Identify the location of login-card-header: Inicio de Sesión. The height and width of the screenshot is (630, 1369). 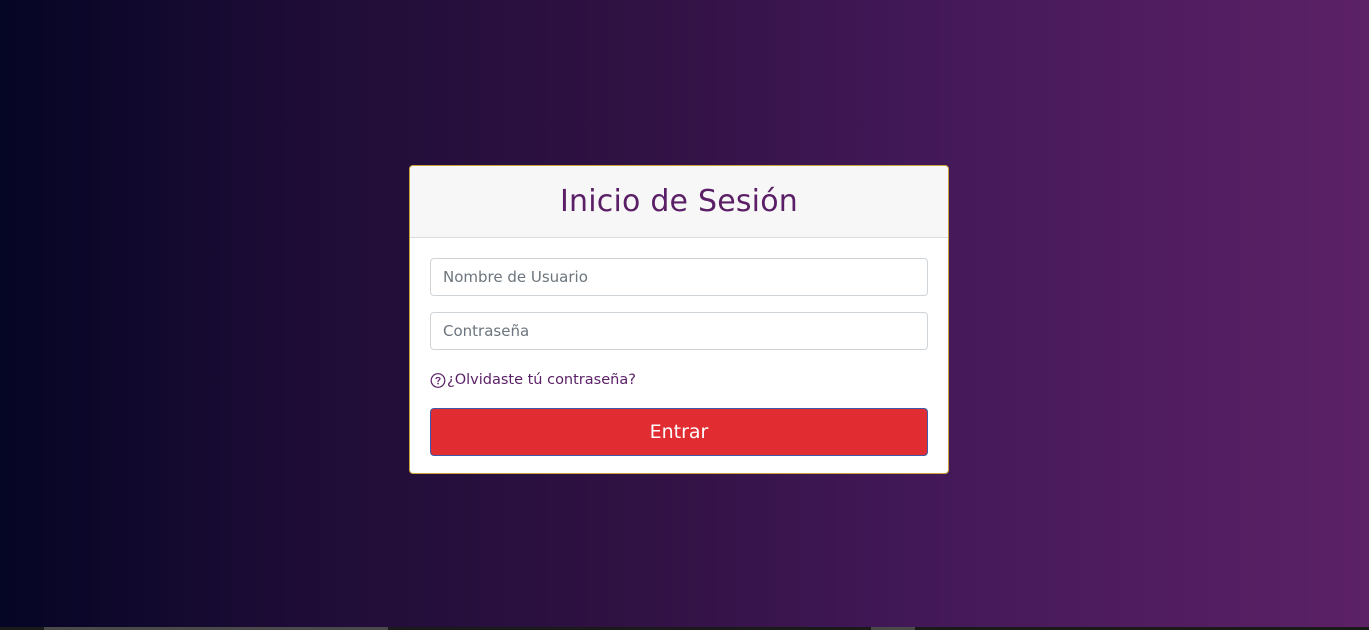
(679, 202).